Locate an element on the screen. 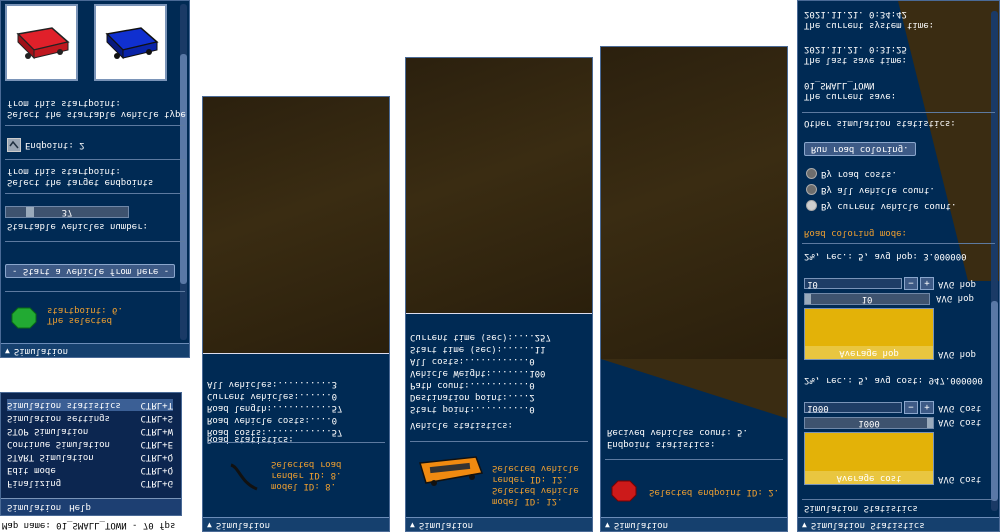 This screenshot has width=1000, height=532. menu-item-label: Edit mode is located at coordinates (31, 470).